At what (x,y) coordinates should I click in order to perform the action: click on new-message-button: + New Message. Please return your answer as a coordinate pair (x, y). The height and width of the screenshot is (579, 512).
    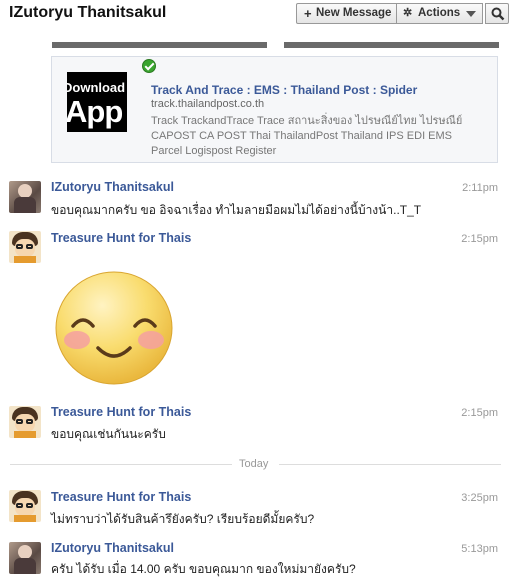
    Looking at the image, I should click on (346, 13).